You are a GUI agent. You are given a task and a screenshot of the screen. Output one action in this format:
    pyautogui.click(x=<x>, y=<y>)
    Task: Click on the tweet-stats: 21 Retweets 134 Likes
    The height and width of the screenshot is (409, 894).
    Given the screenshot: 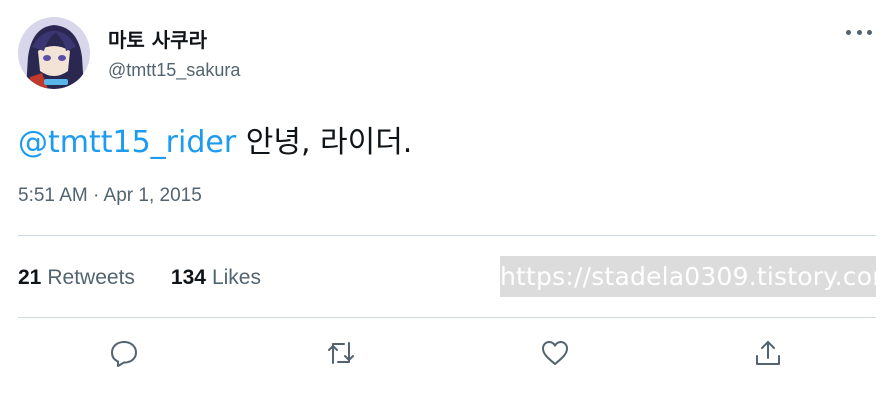 What is the action you would take?
    pyautogui.click(x=139, y=278)
    